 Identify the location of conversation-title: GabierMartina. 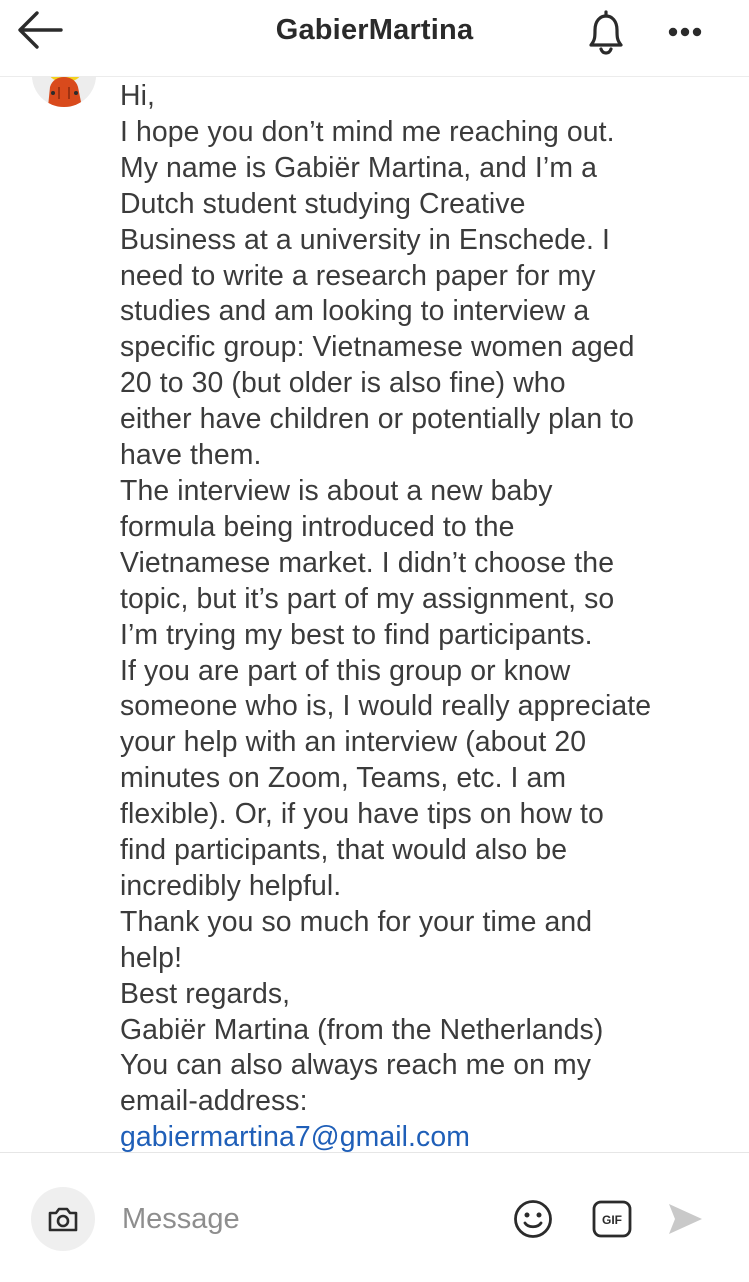
(374, 30).